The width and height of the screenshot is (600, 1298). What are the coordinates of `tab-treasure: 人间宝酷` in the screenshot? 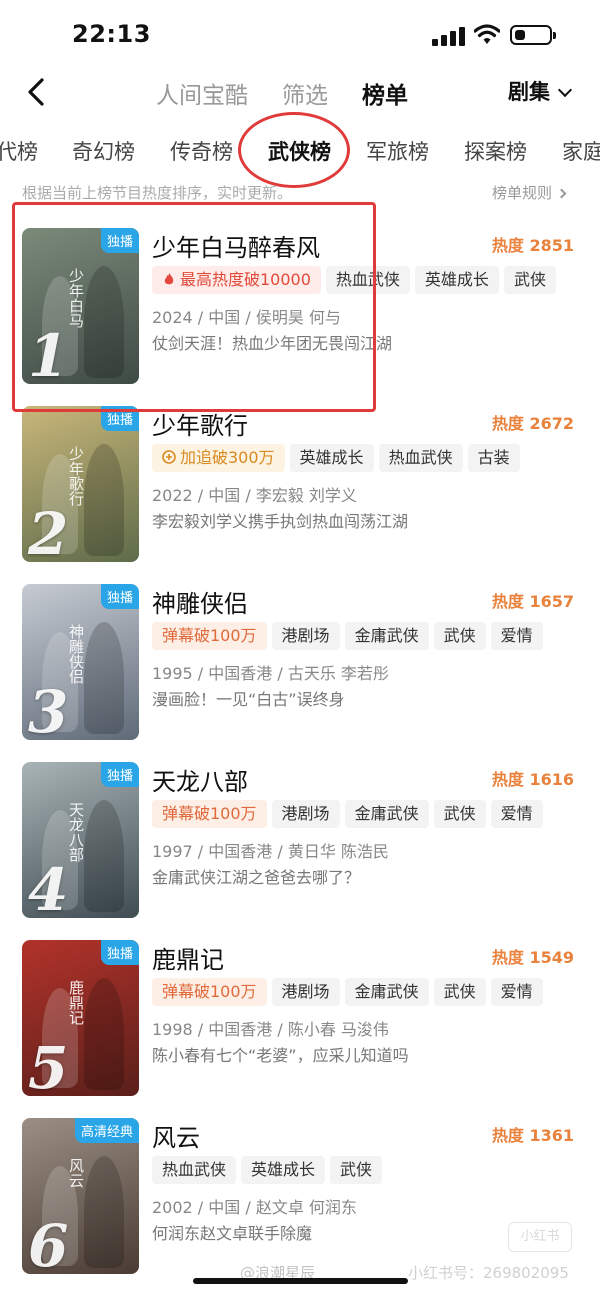 It's located at (202, 93).